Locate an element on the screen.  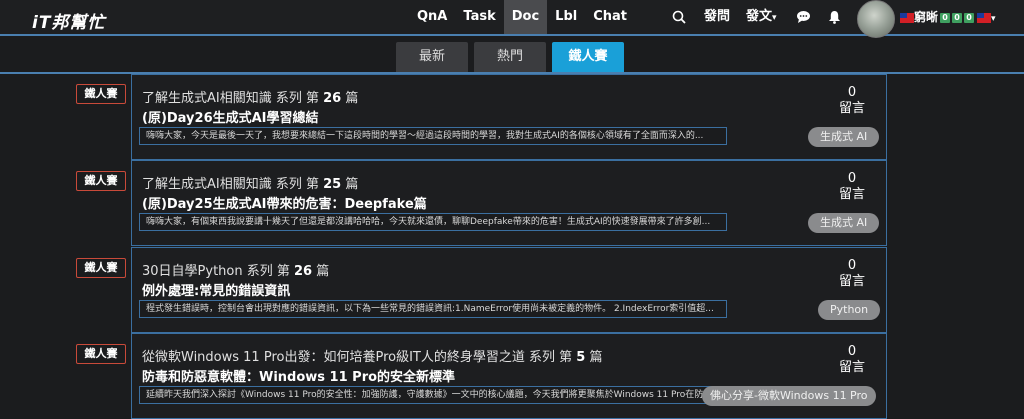
chat-bubble-icon is located at coordinates (803, 17).